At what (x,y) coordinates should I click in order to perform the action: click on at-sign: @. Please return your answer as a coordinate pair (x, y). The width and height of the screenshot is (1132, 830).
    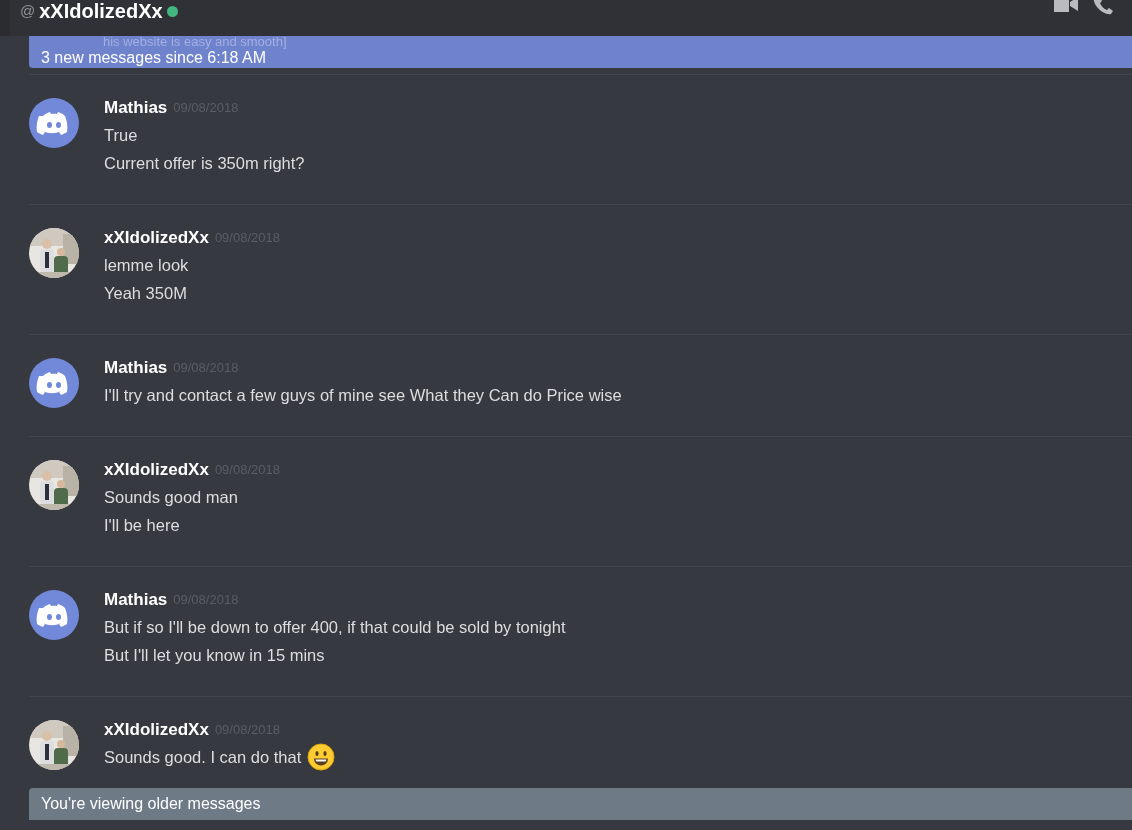
    Looking at the image, I should click on (28, 10).